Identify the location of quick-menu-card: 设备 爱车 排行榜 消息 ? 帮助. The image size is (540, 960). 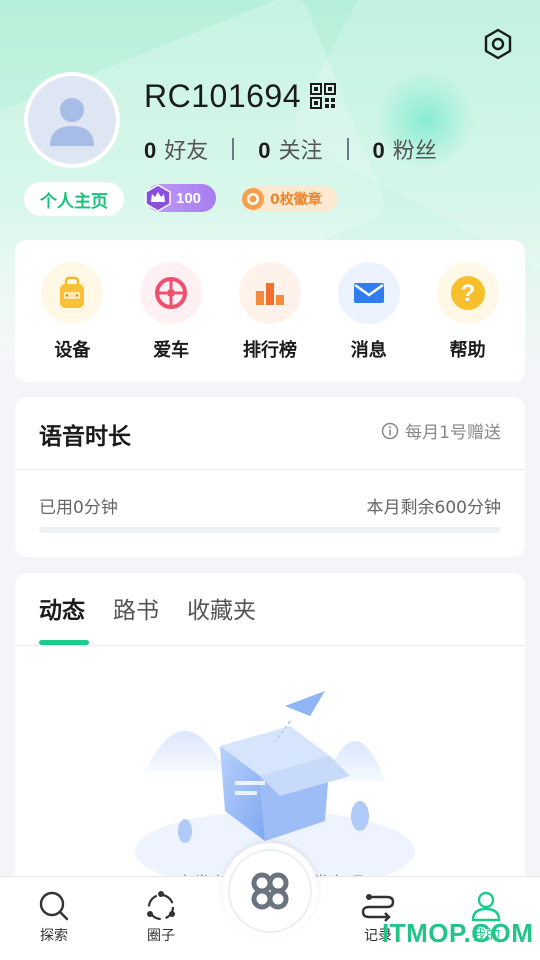
(270, 311).